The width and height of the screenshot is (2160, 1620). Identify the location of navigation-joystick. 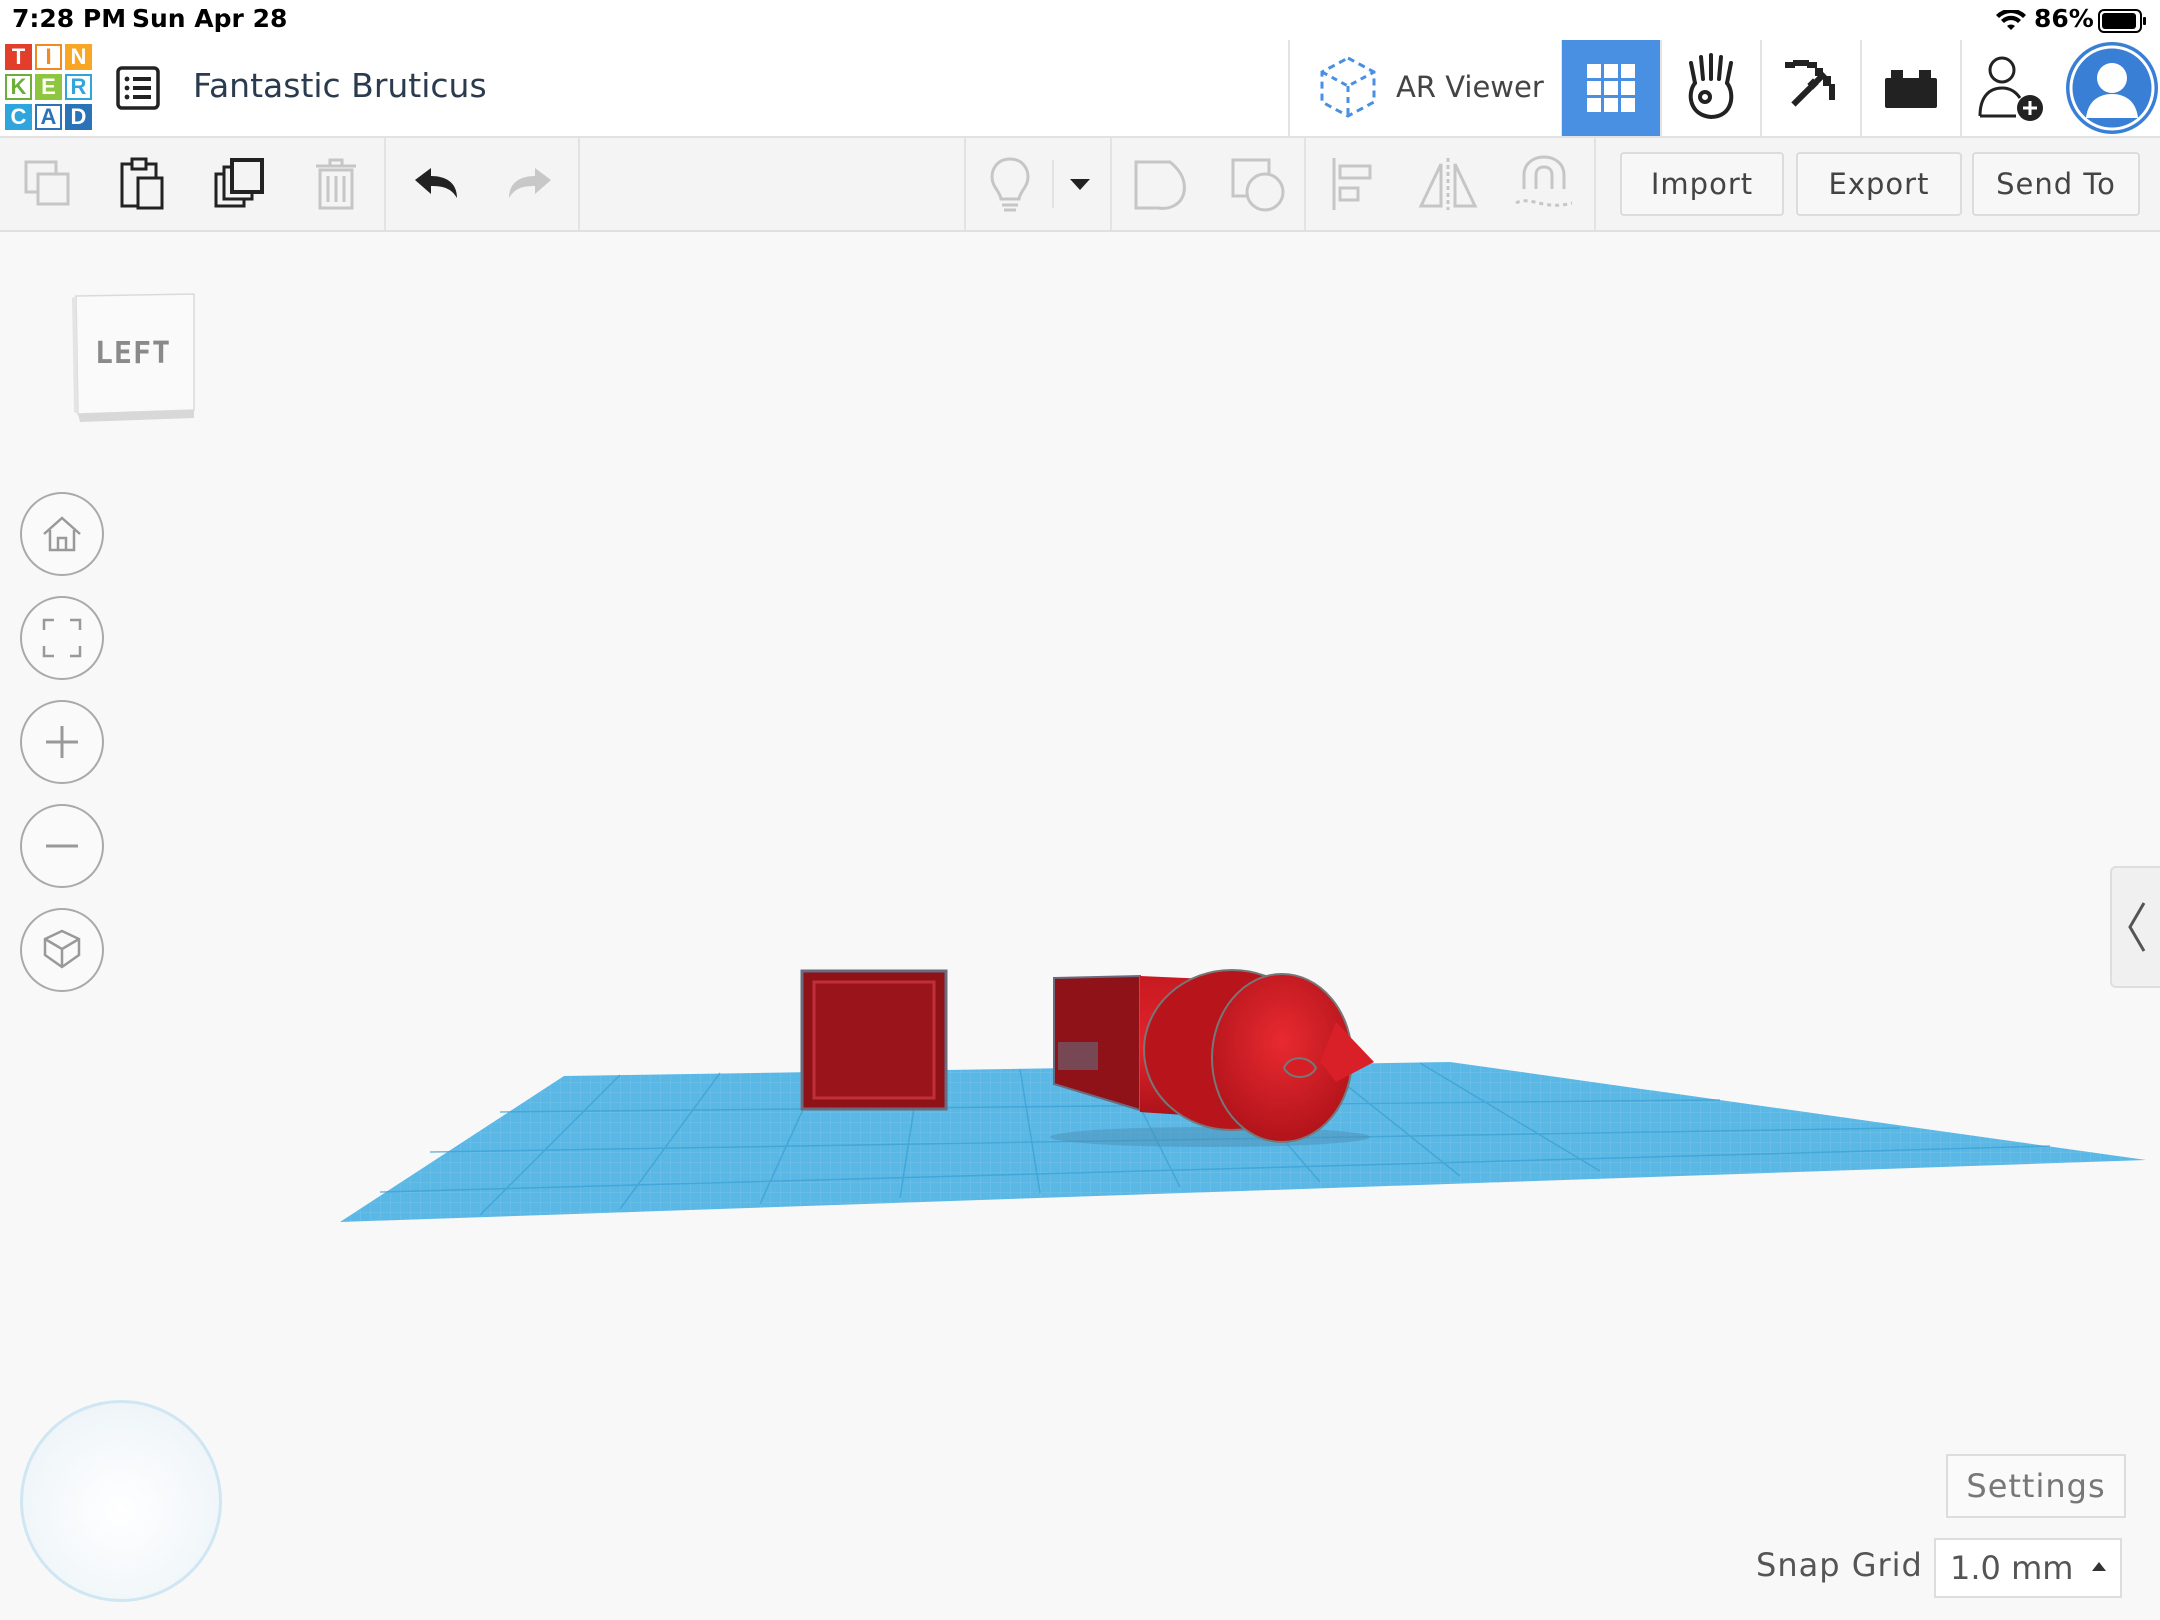
(121, 1501).